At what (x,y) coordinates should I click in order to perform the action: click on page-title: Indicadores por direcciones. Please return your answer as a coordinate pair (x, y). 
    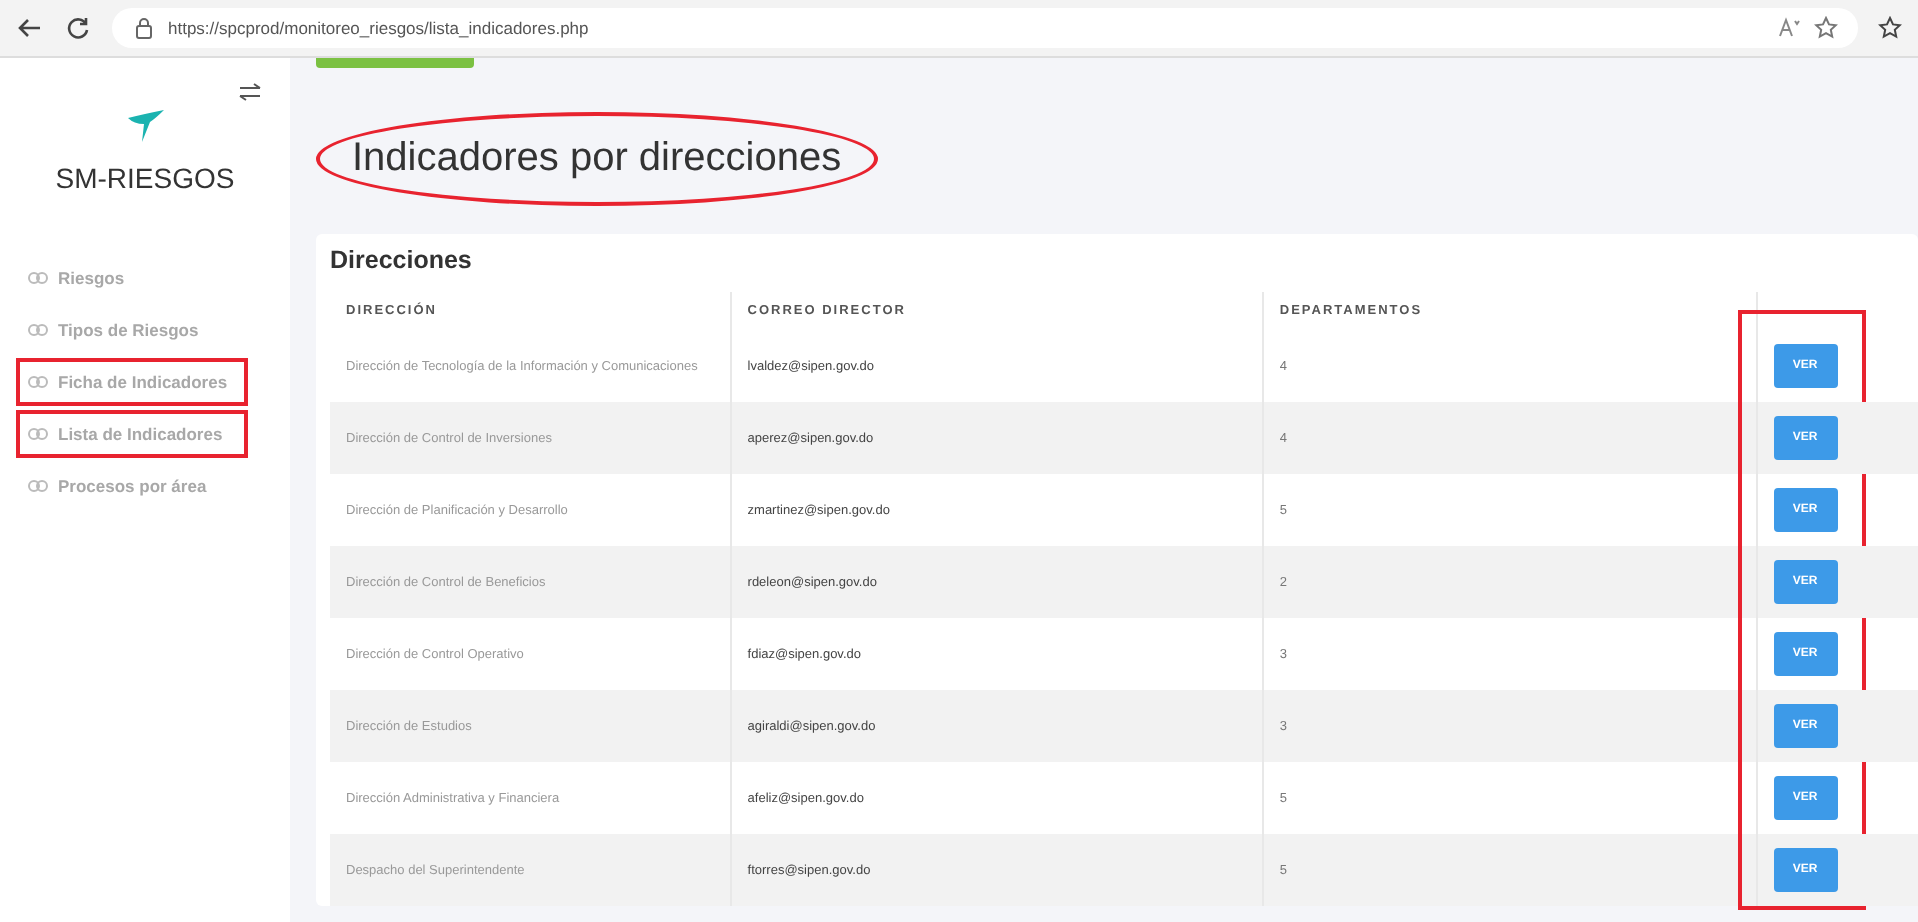
    Looking at the image, I should click on (597, 159).